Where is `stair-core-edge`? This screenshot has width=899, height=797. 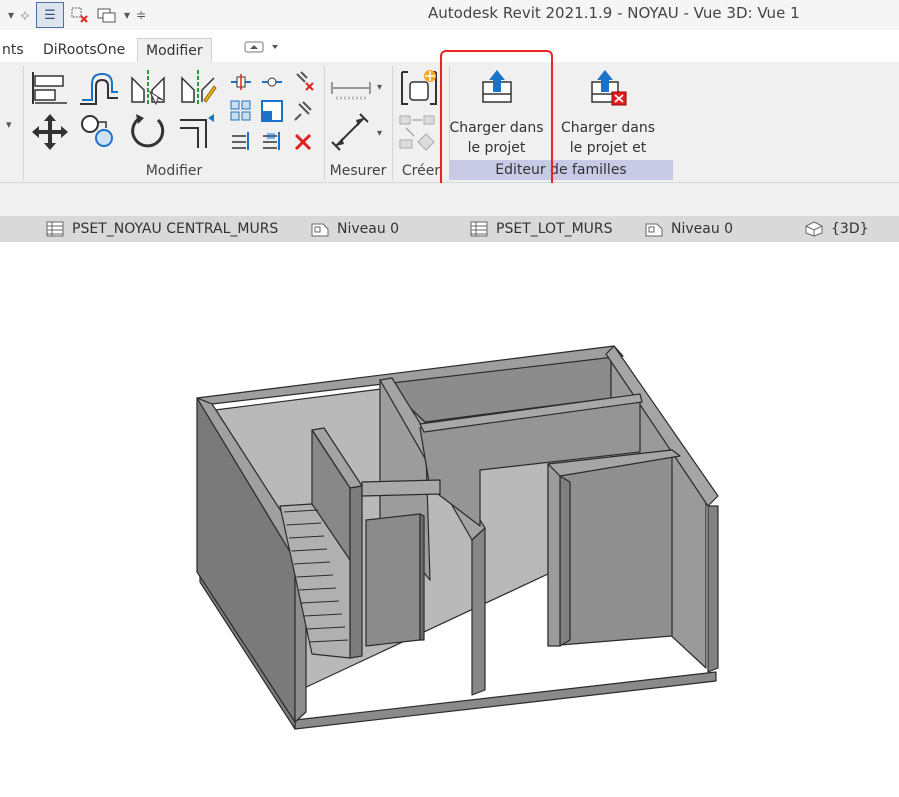
stair-core-edge is located at coordinates (356, 572).